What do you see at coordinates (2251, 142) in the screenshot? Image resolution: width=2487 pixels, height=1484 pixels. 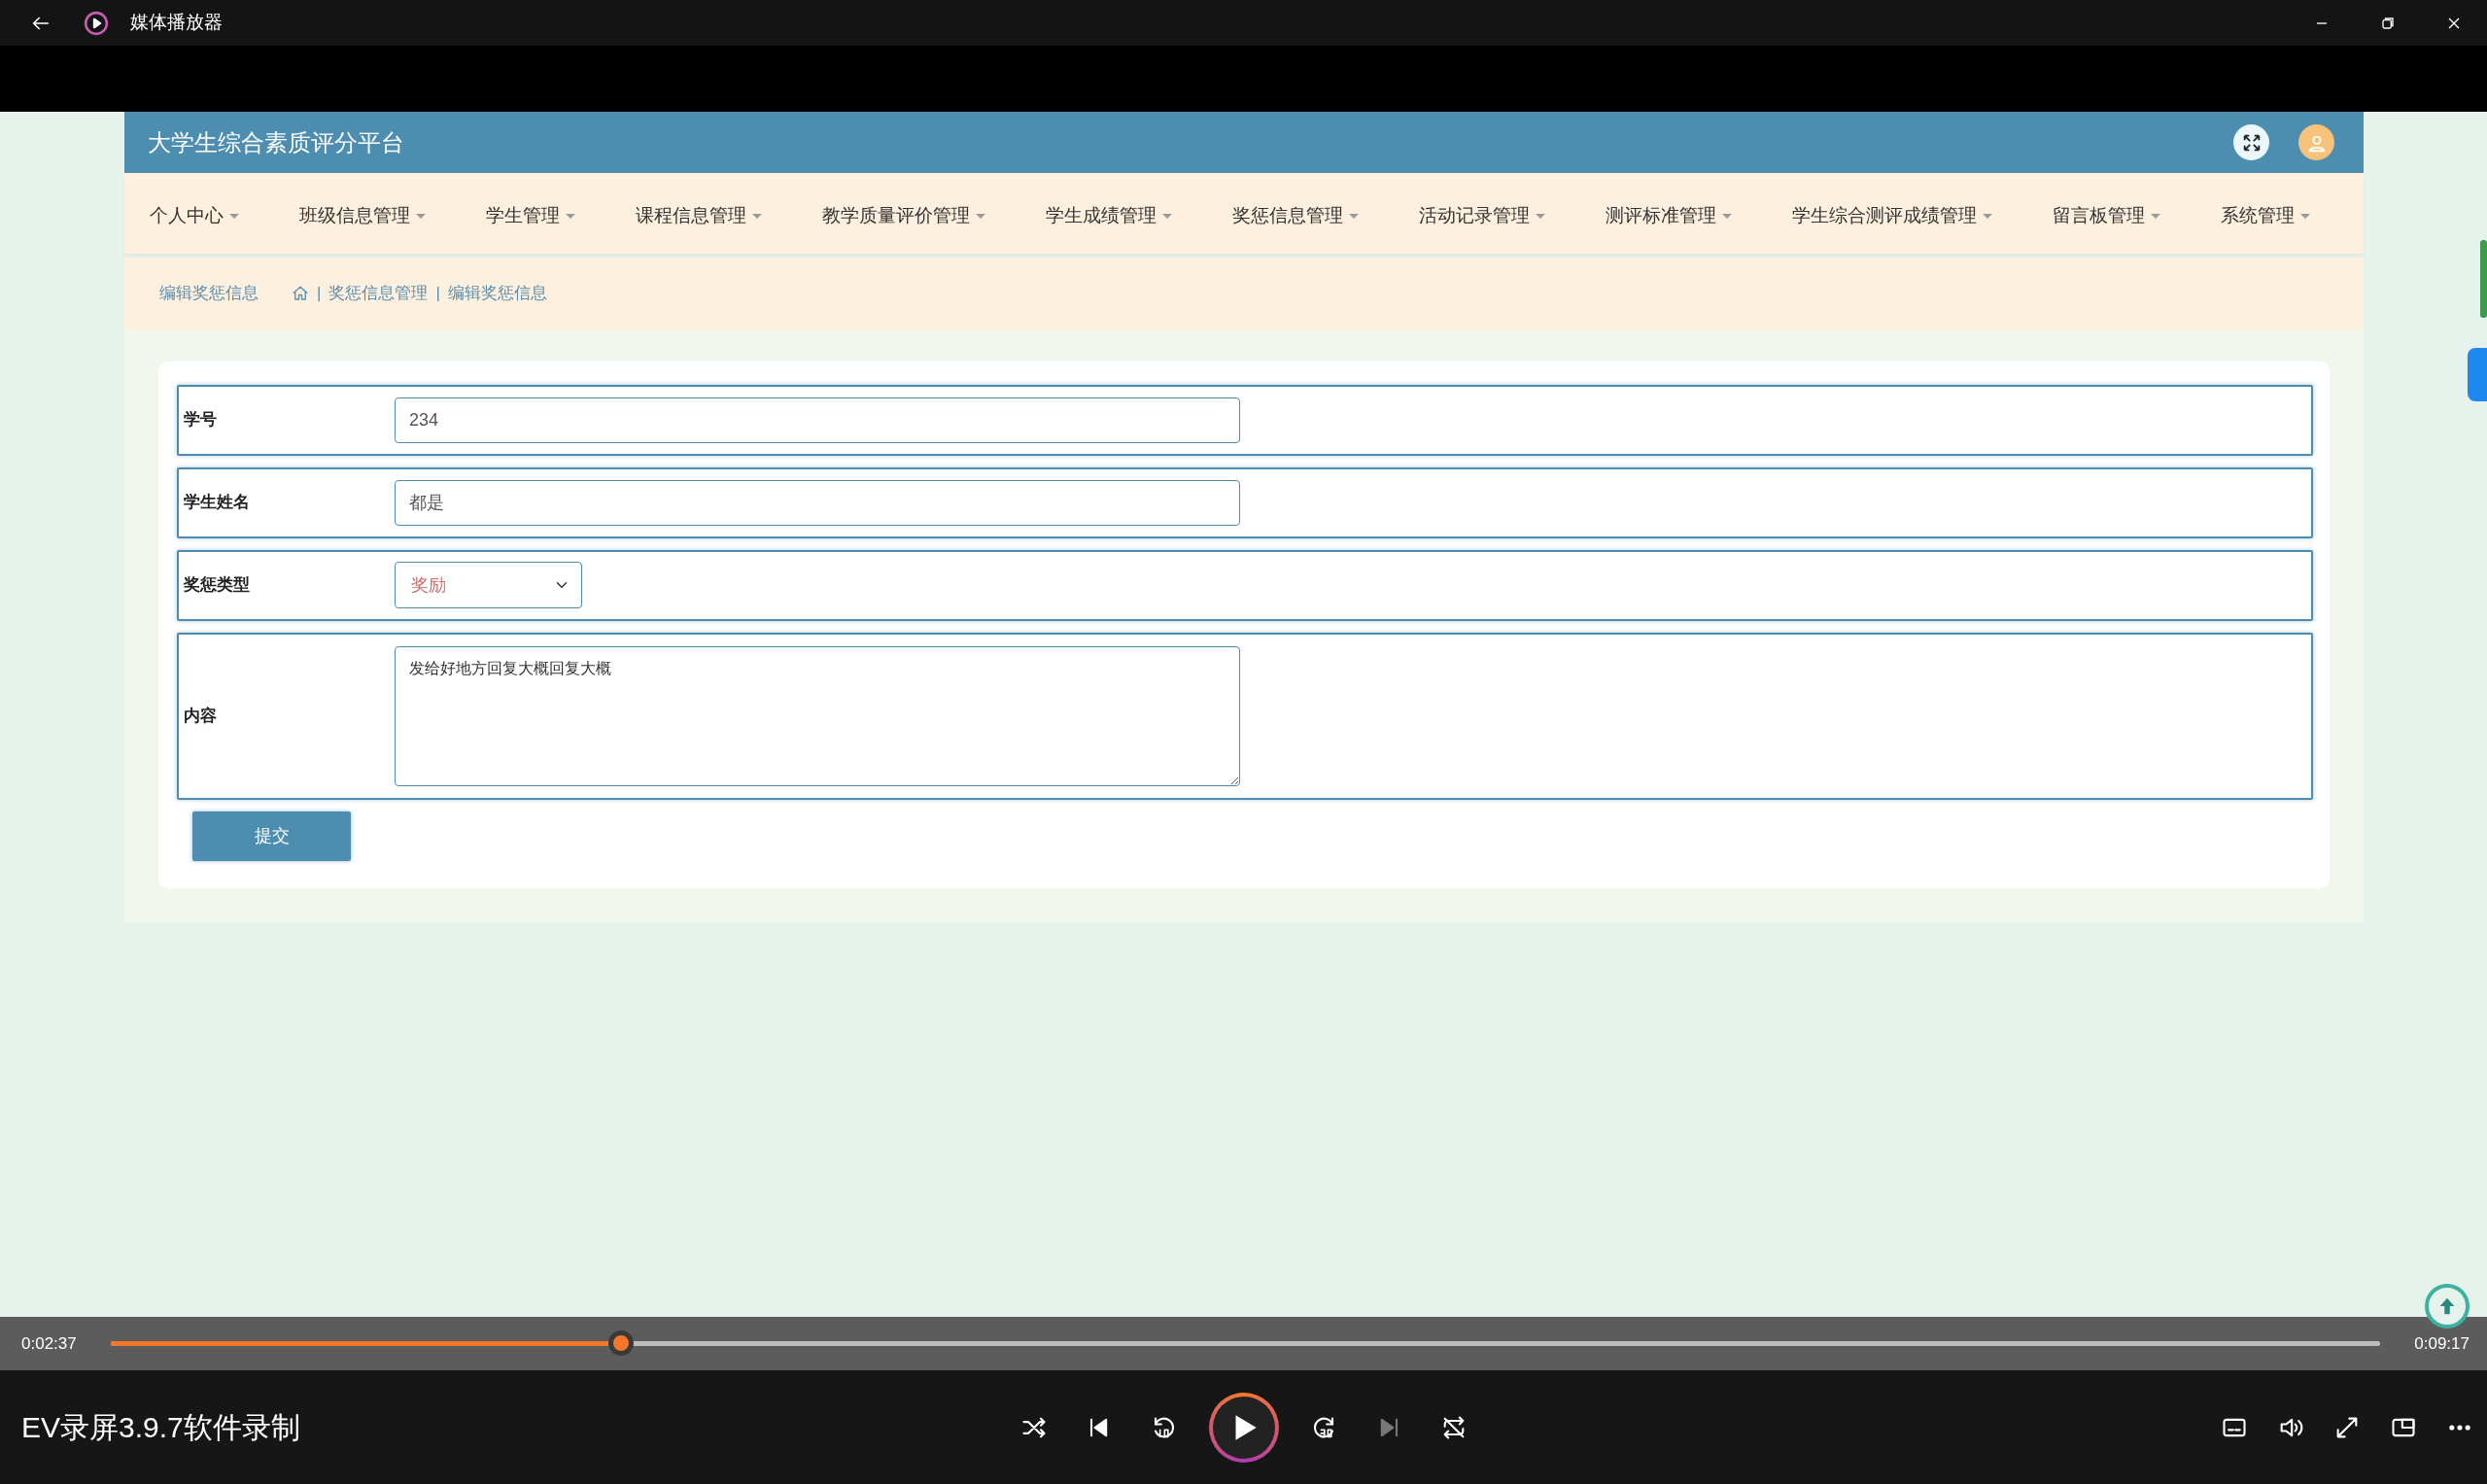 I see `fullscreen-button` at bounding box center [2251, 142].